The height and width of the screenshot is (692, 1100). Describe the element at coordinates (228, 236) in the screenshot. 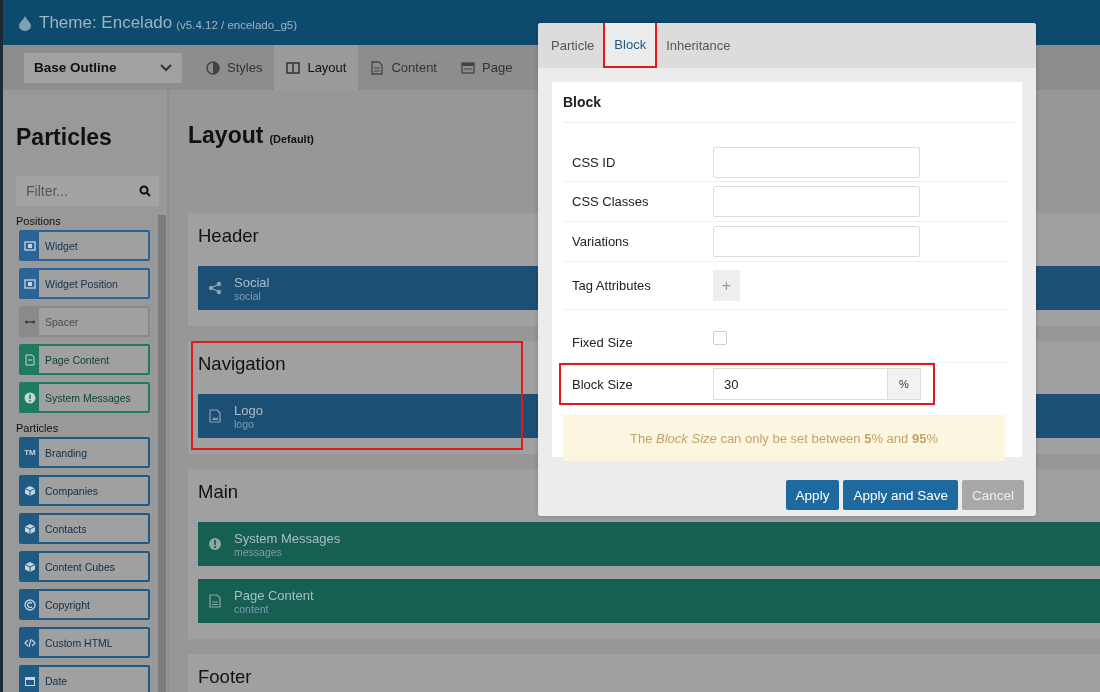

I see `section-title: Header` at that location.